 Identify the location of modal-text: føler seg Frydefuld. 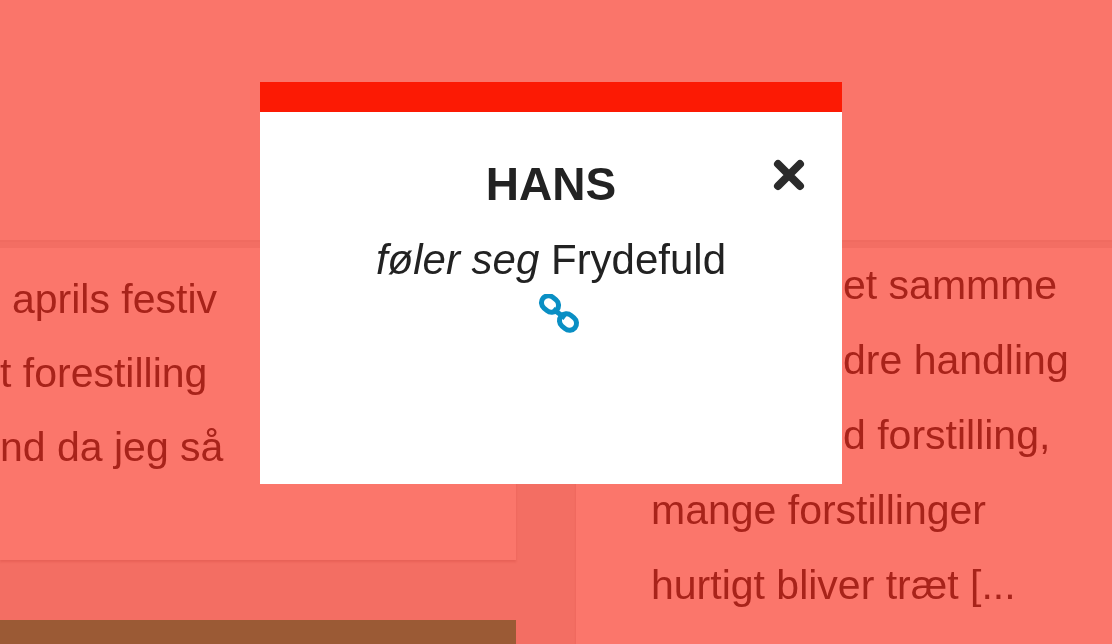
(551, 260).